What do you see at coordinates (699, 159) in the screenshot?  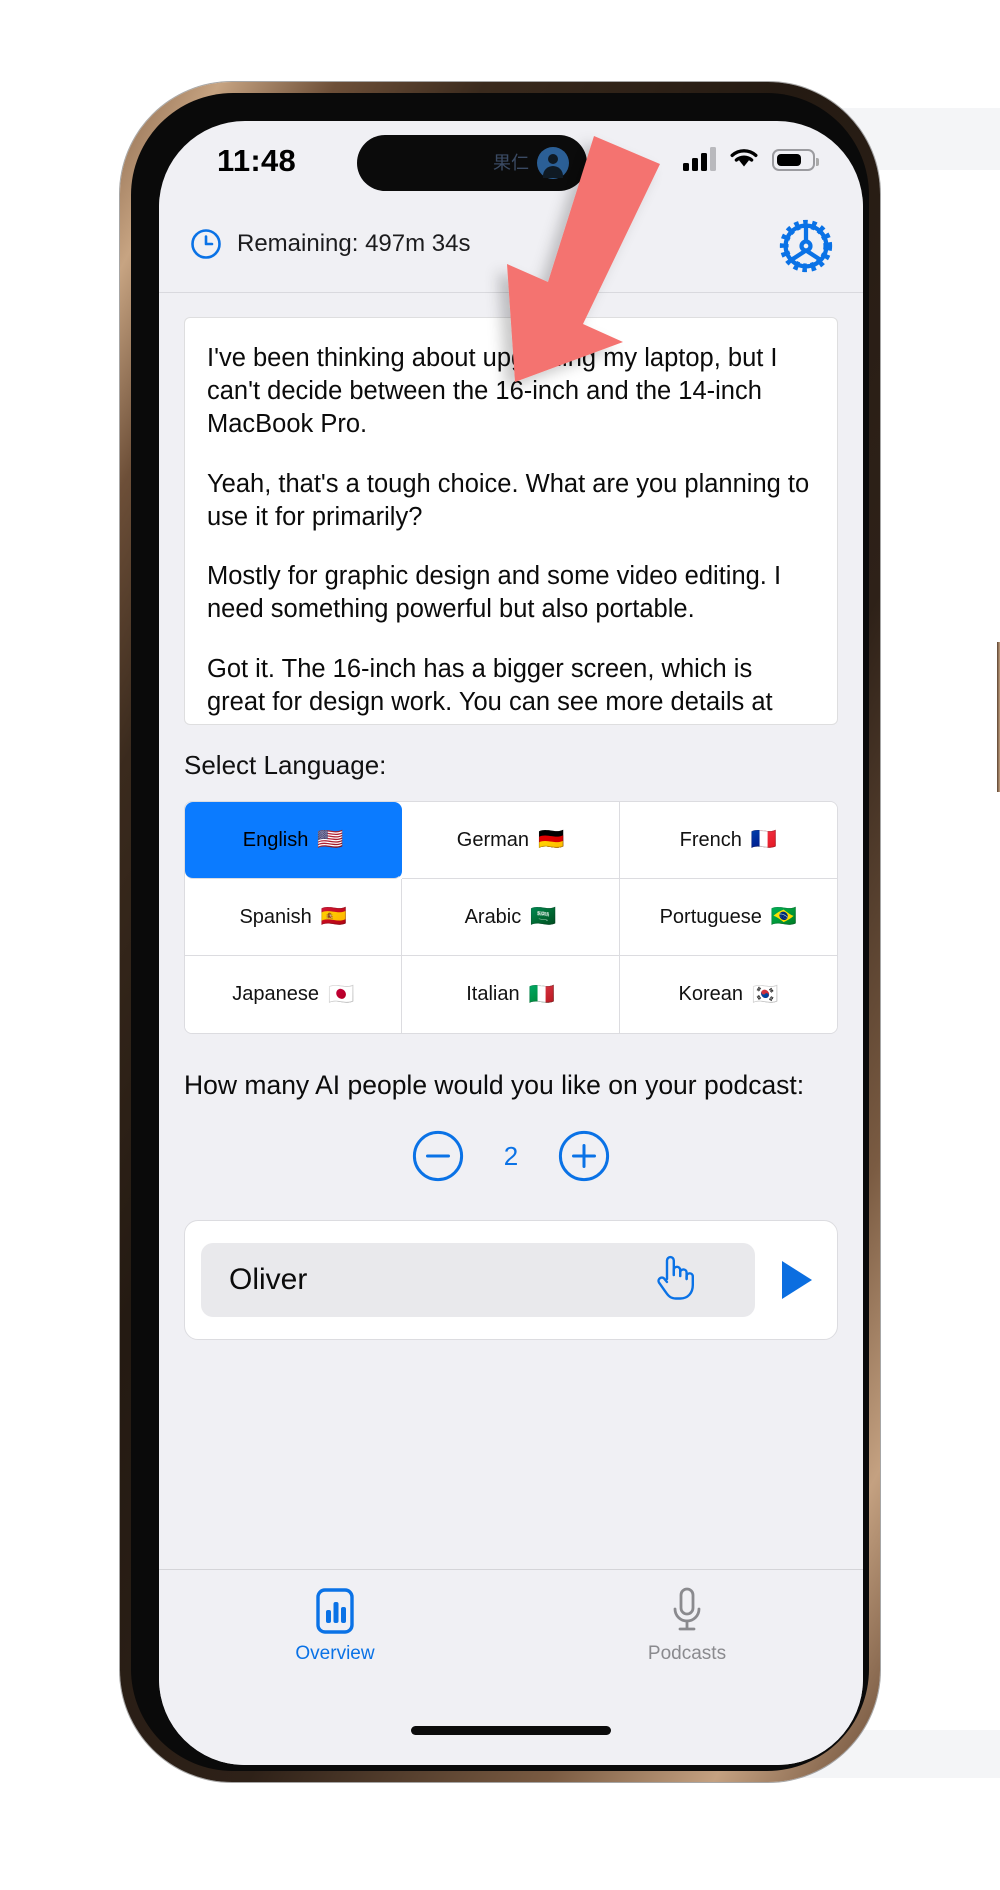 I see `cellular-signal-icon` at bounding box center [699, 159].